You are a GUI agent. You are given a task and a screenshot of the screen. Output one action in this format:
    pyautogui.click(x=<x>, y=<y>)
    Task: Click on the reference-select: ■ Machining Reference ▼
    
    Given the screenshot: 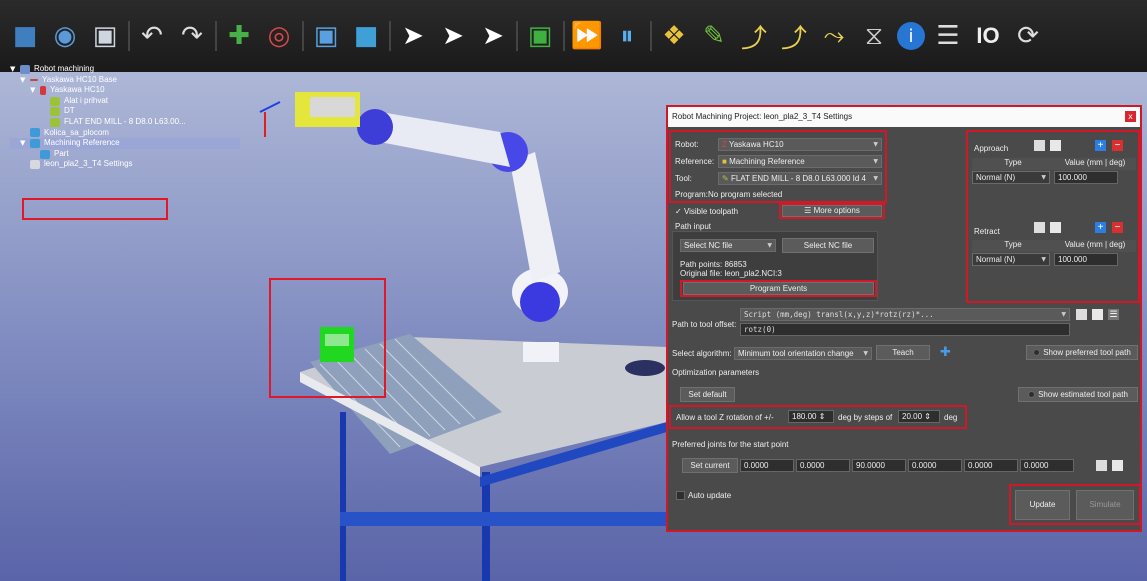 What is the action you would take?
    pyautogui.click(x=800, y=161)
    